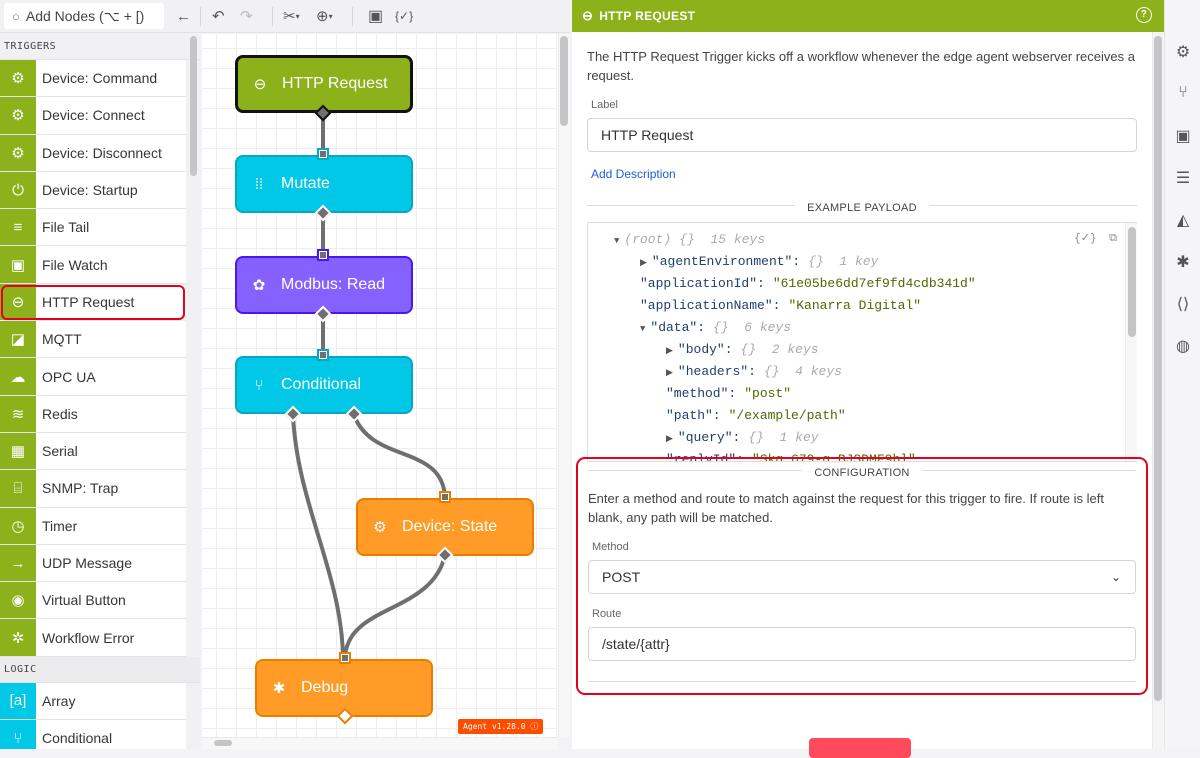 This screenshot has width=1200, height=758. I want to click on expression-icon: {✓}, so click(404, 16).